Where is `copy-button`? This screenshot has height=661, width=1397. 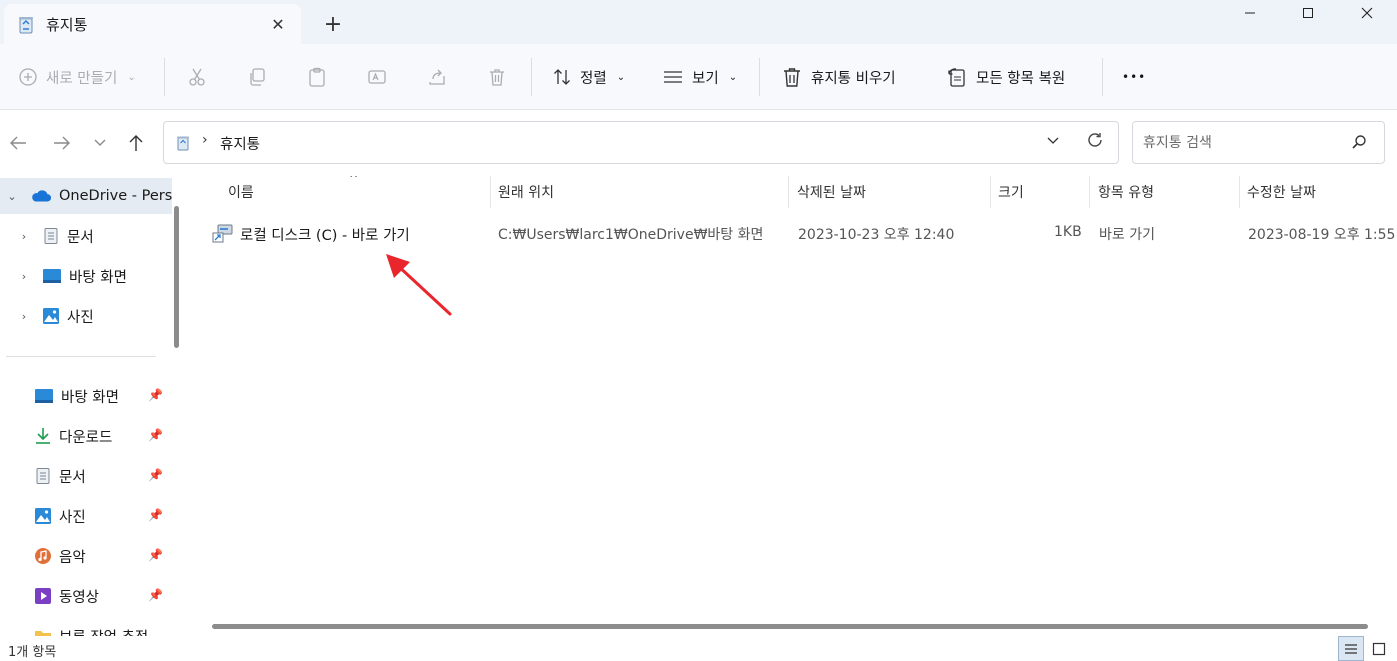
copy-button is located at coordinates (257, 77).